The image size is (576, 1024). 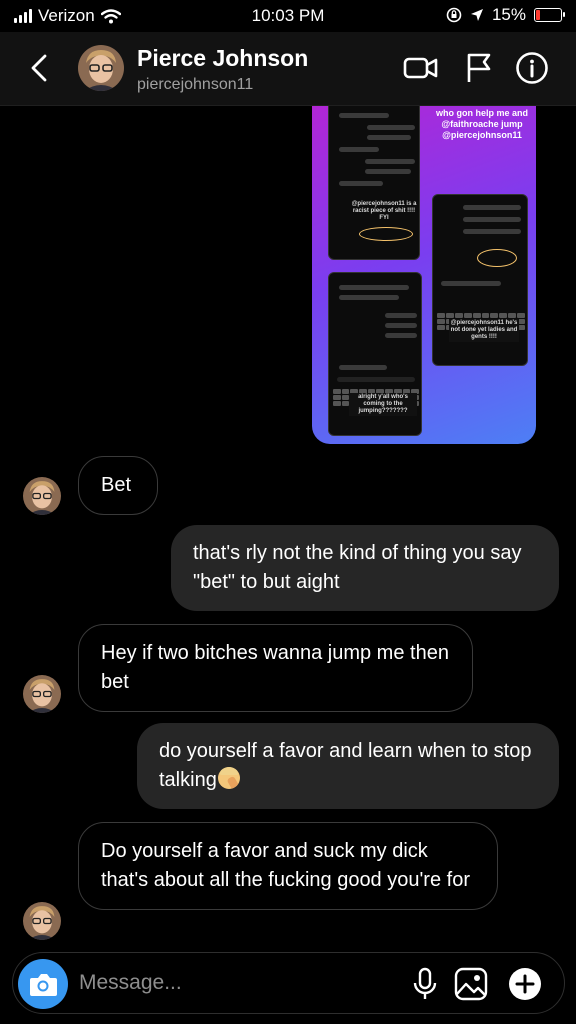 I want to click on camera-button, so click(x=43, y=984).